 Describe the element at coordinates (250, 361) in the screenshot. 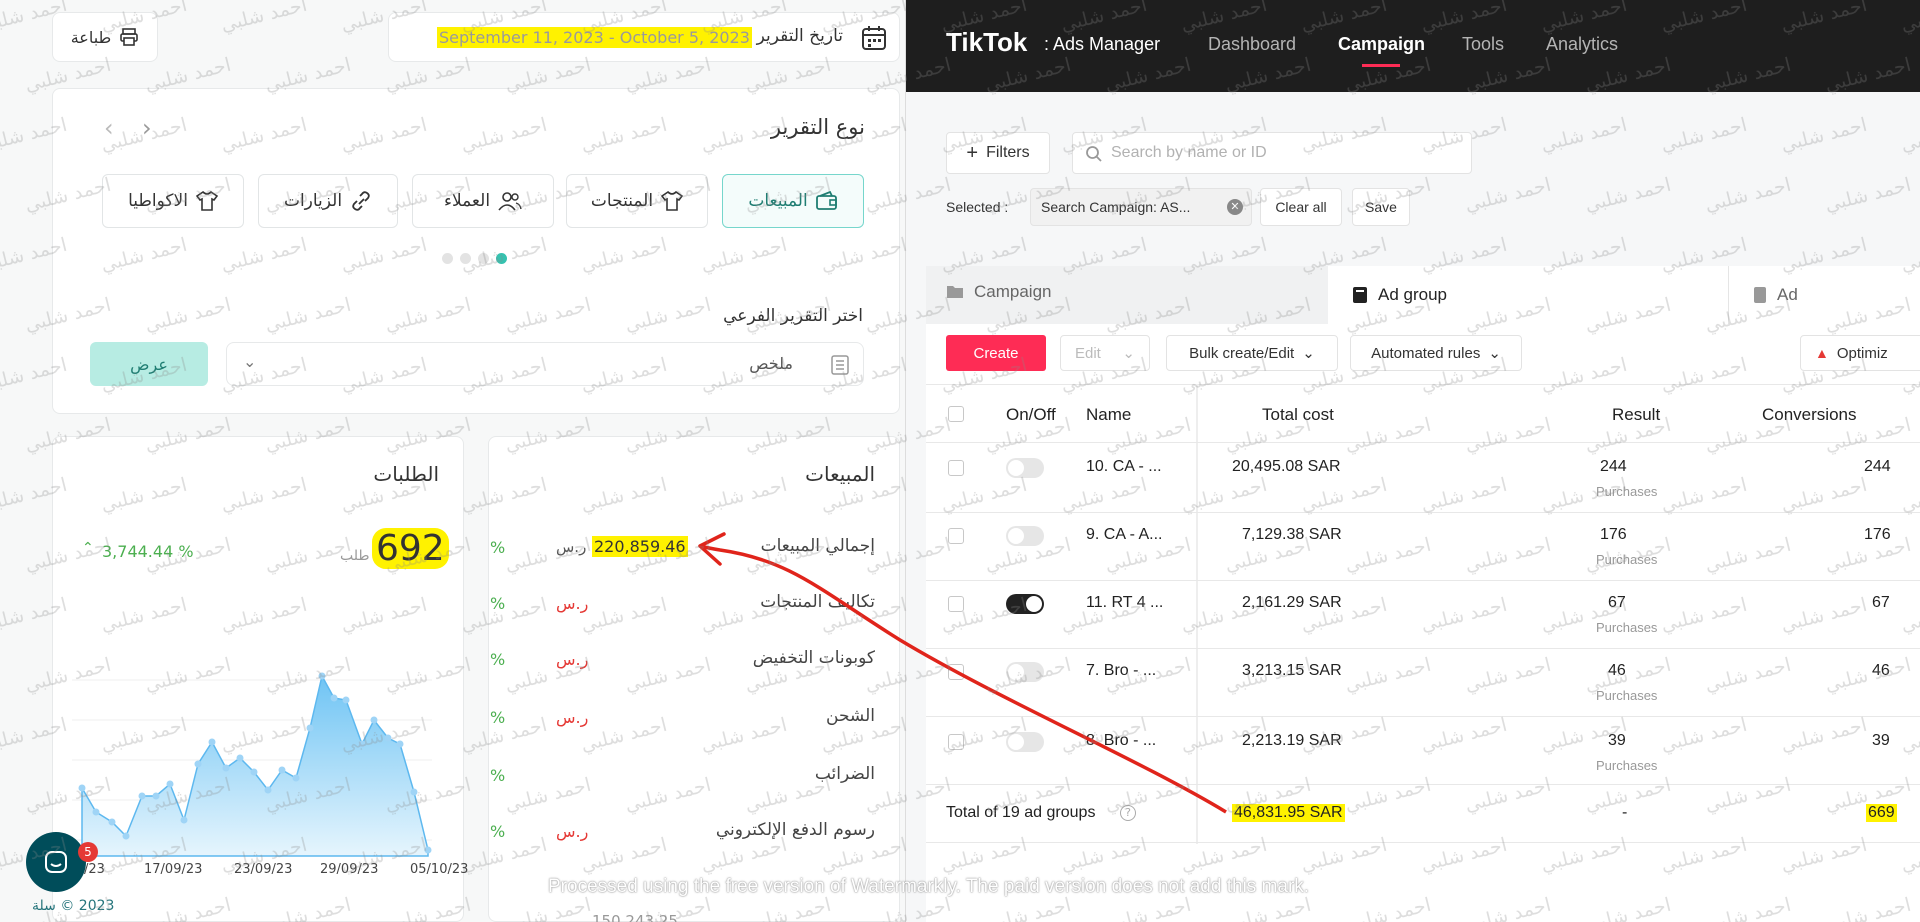

I see `chevron-down-icon: ⌄` at that location.